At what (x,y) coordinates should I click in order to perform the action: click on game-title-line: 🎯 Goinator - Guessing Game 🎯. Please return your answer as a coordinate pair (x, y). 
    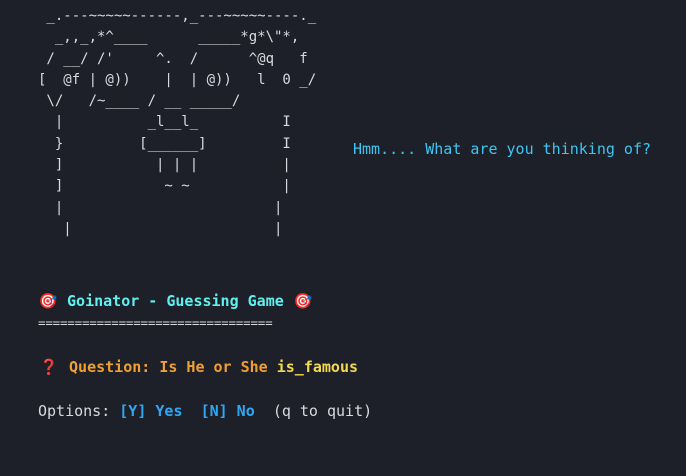
    Looking at the image, I should click on (175, 301).